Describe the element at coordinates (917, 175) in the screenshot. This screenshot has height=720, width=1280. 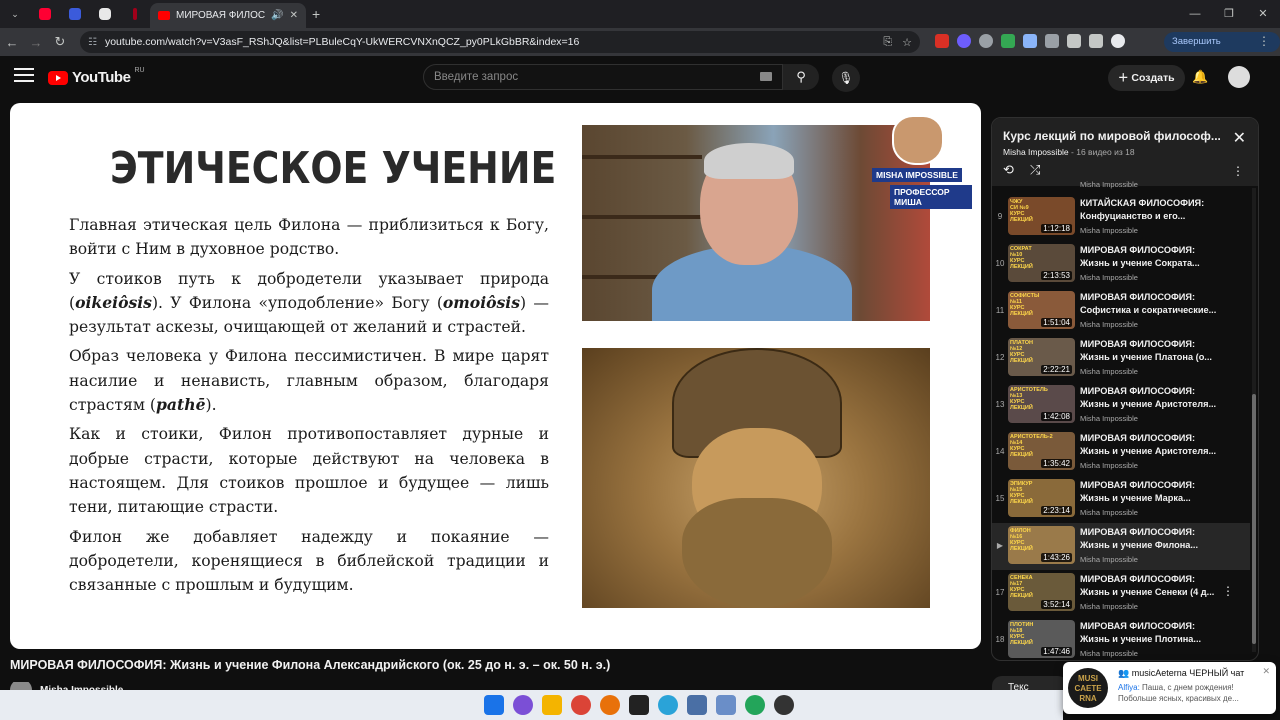
I see `badge-line-1: MISHA IMPOSSIBLE` at that location.